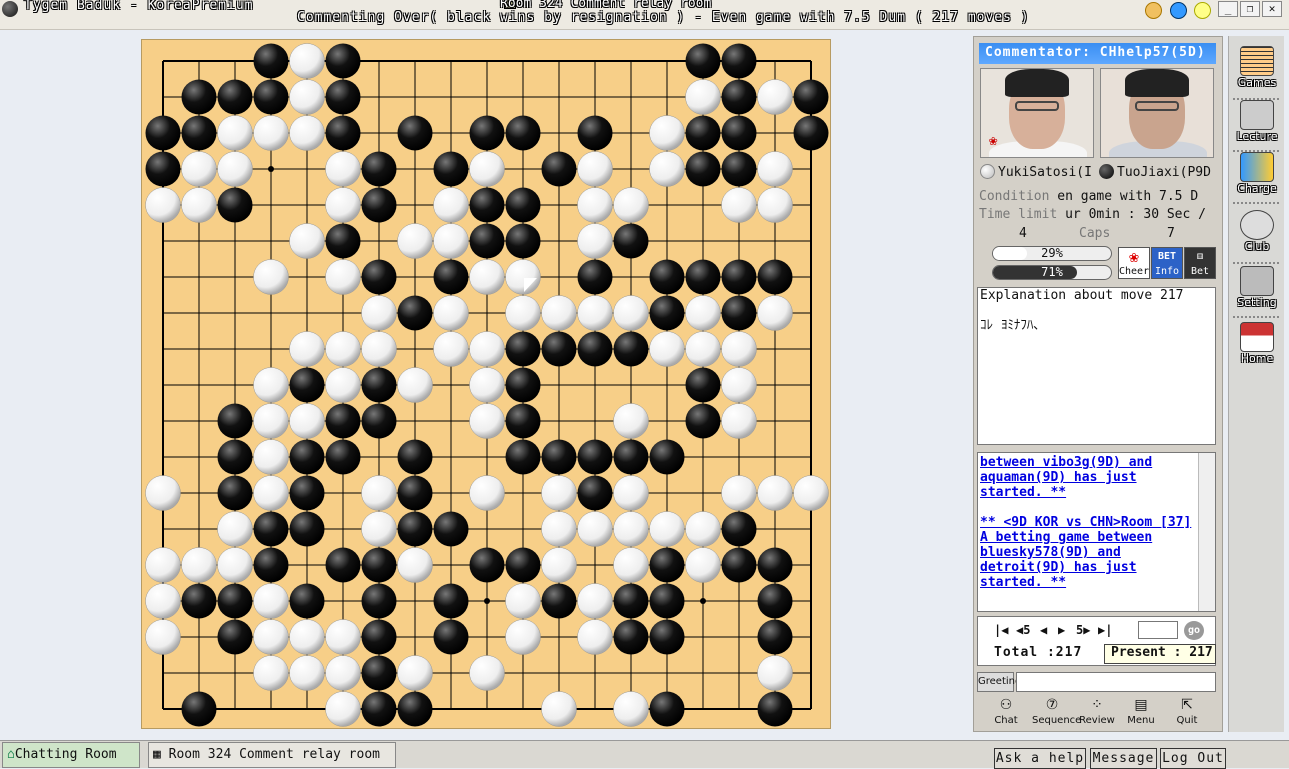  I want to click on tools-icon, so click(1257, 281).